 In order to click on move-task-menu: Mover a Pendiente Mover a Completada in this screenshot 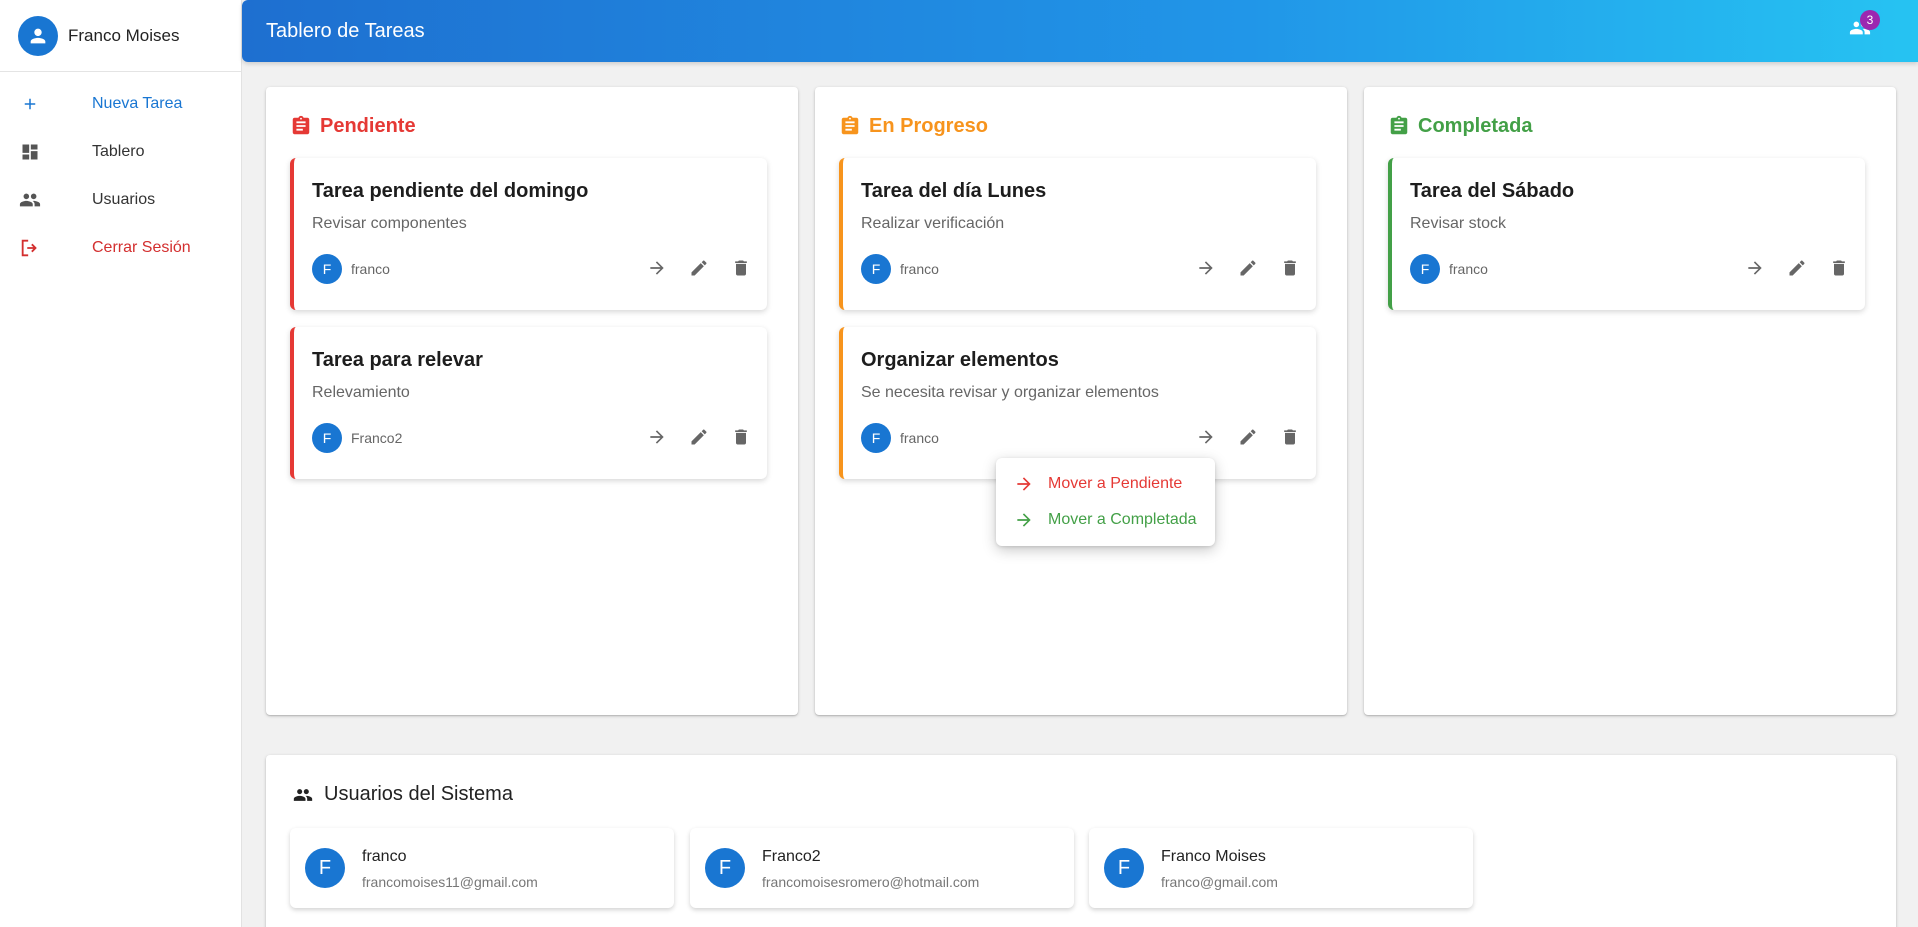, I will do `click(1105, 502)`.